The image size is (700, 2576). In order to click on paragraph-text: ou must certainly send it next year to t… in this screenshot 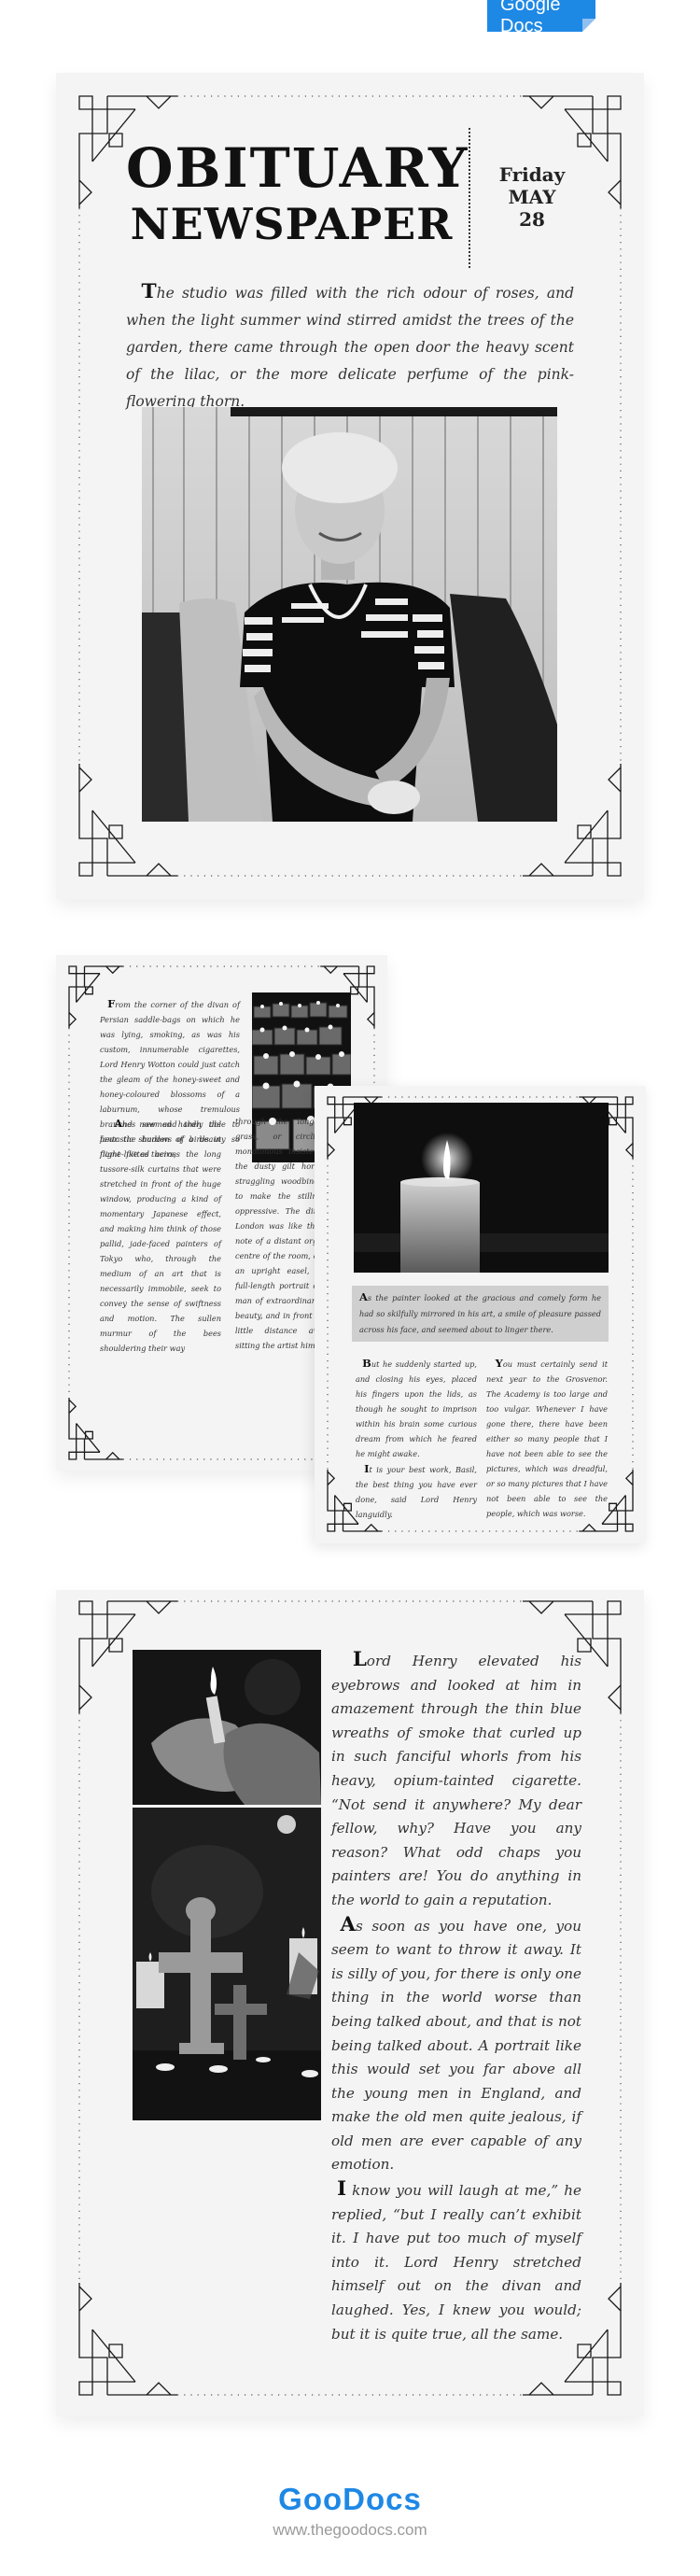, I will do `click(547, 1439)`.